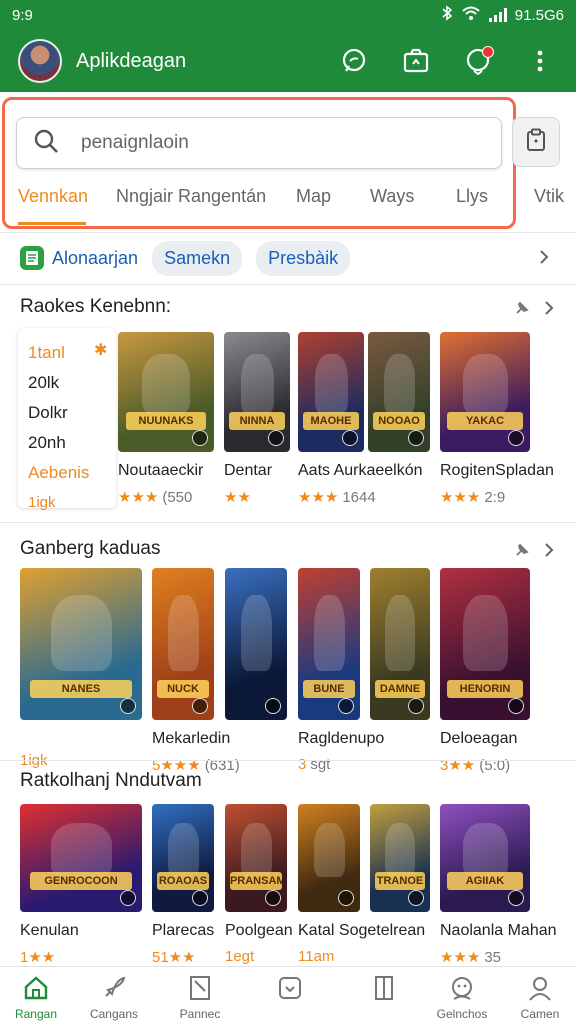  Describe the element at coordinates (114, 997) in the screenshot. I see `nav-games: Cangans` at that location.